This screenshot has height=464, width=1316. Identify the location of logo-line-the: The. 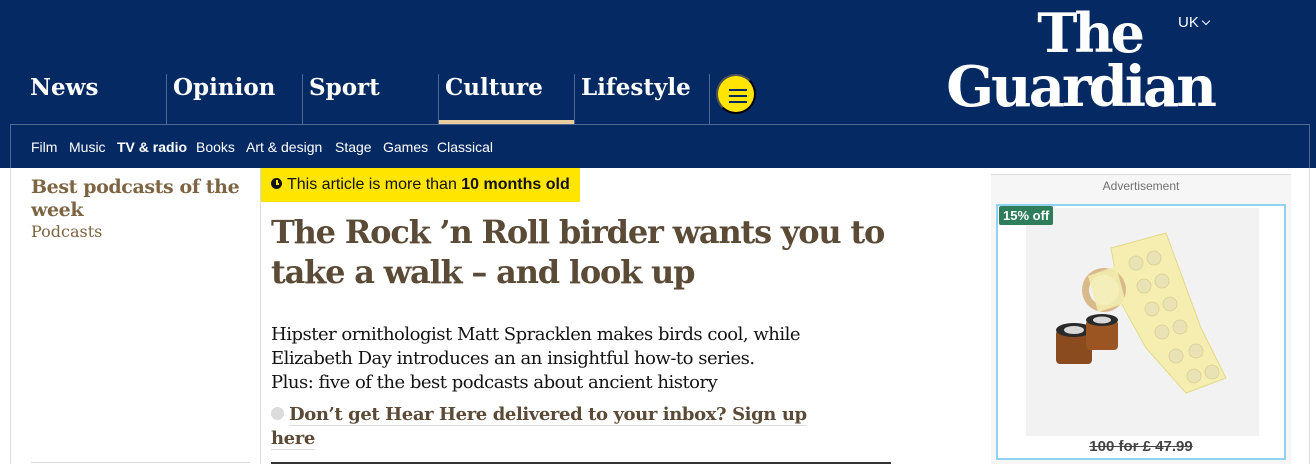
(1091, 33).